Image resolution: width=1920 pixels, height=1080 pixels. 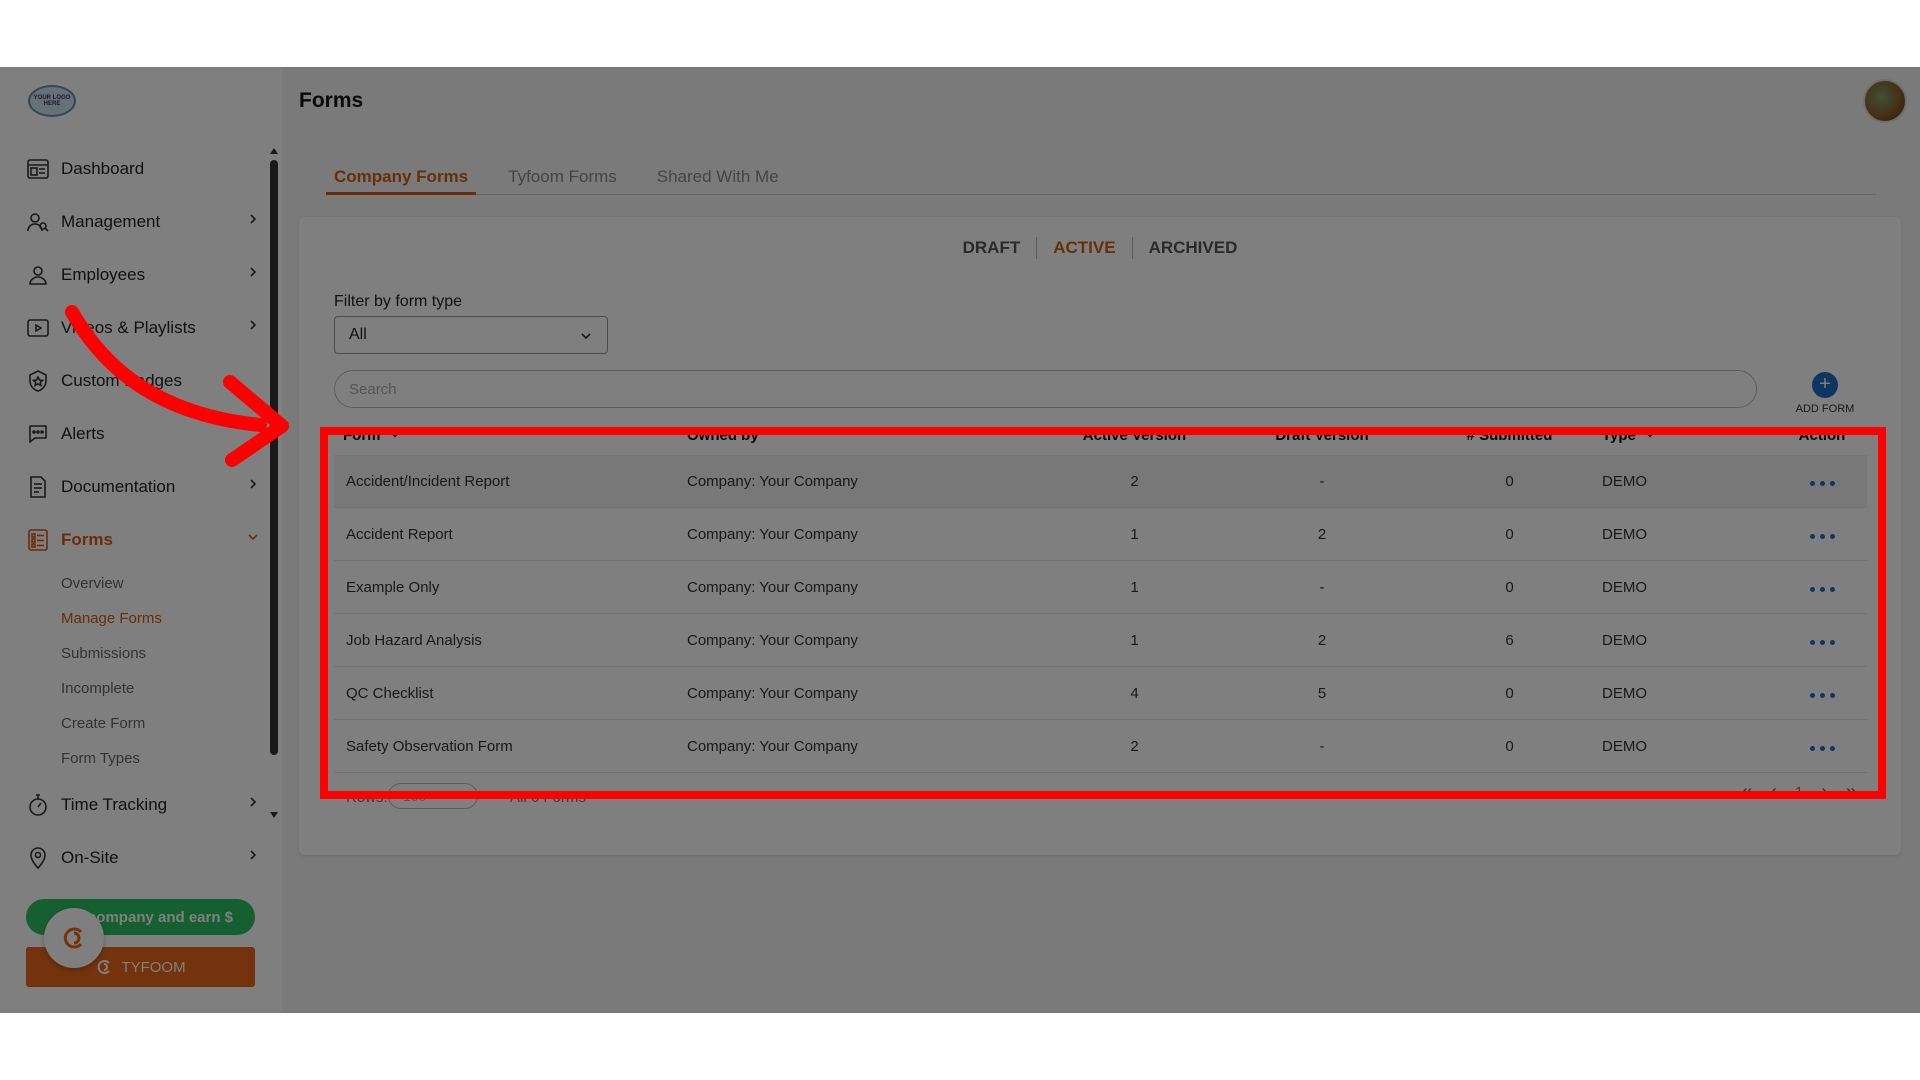 What do you see at coordinates (471, 335) in the screenshot?
I see `form-type-select: All` at bounding box center [471, 335].